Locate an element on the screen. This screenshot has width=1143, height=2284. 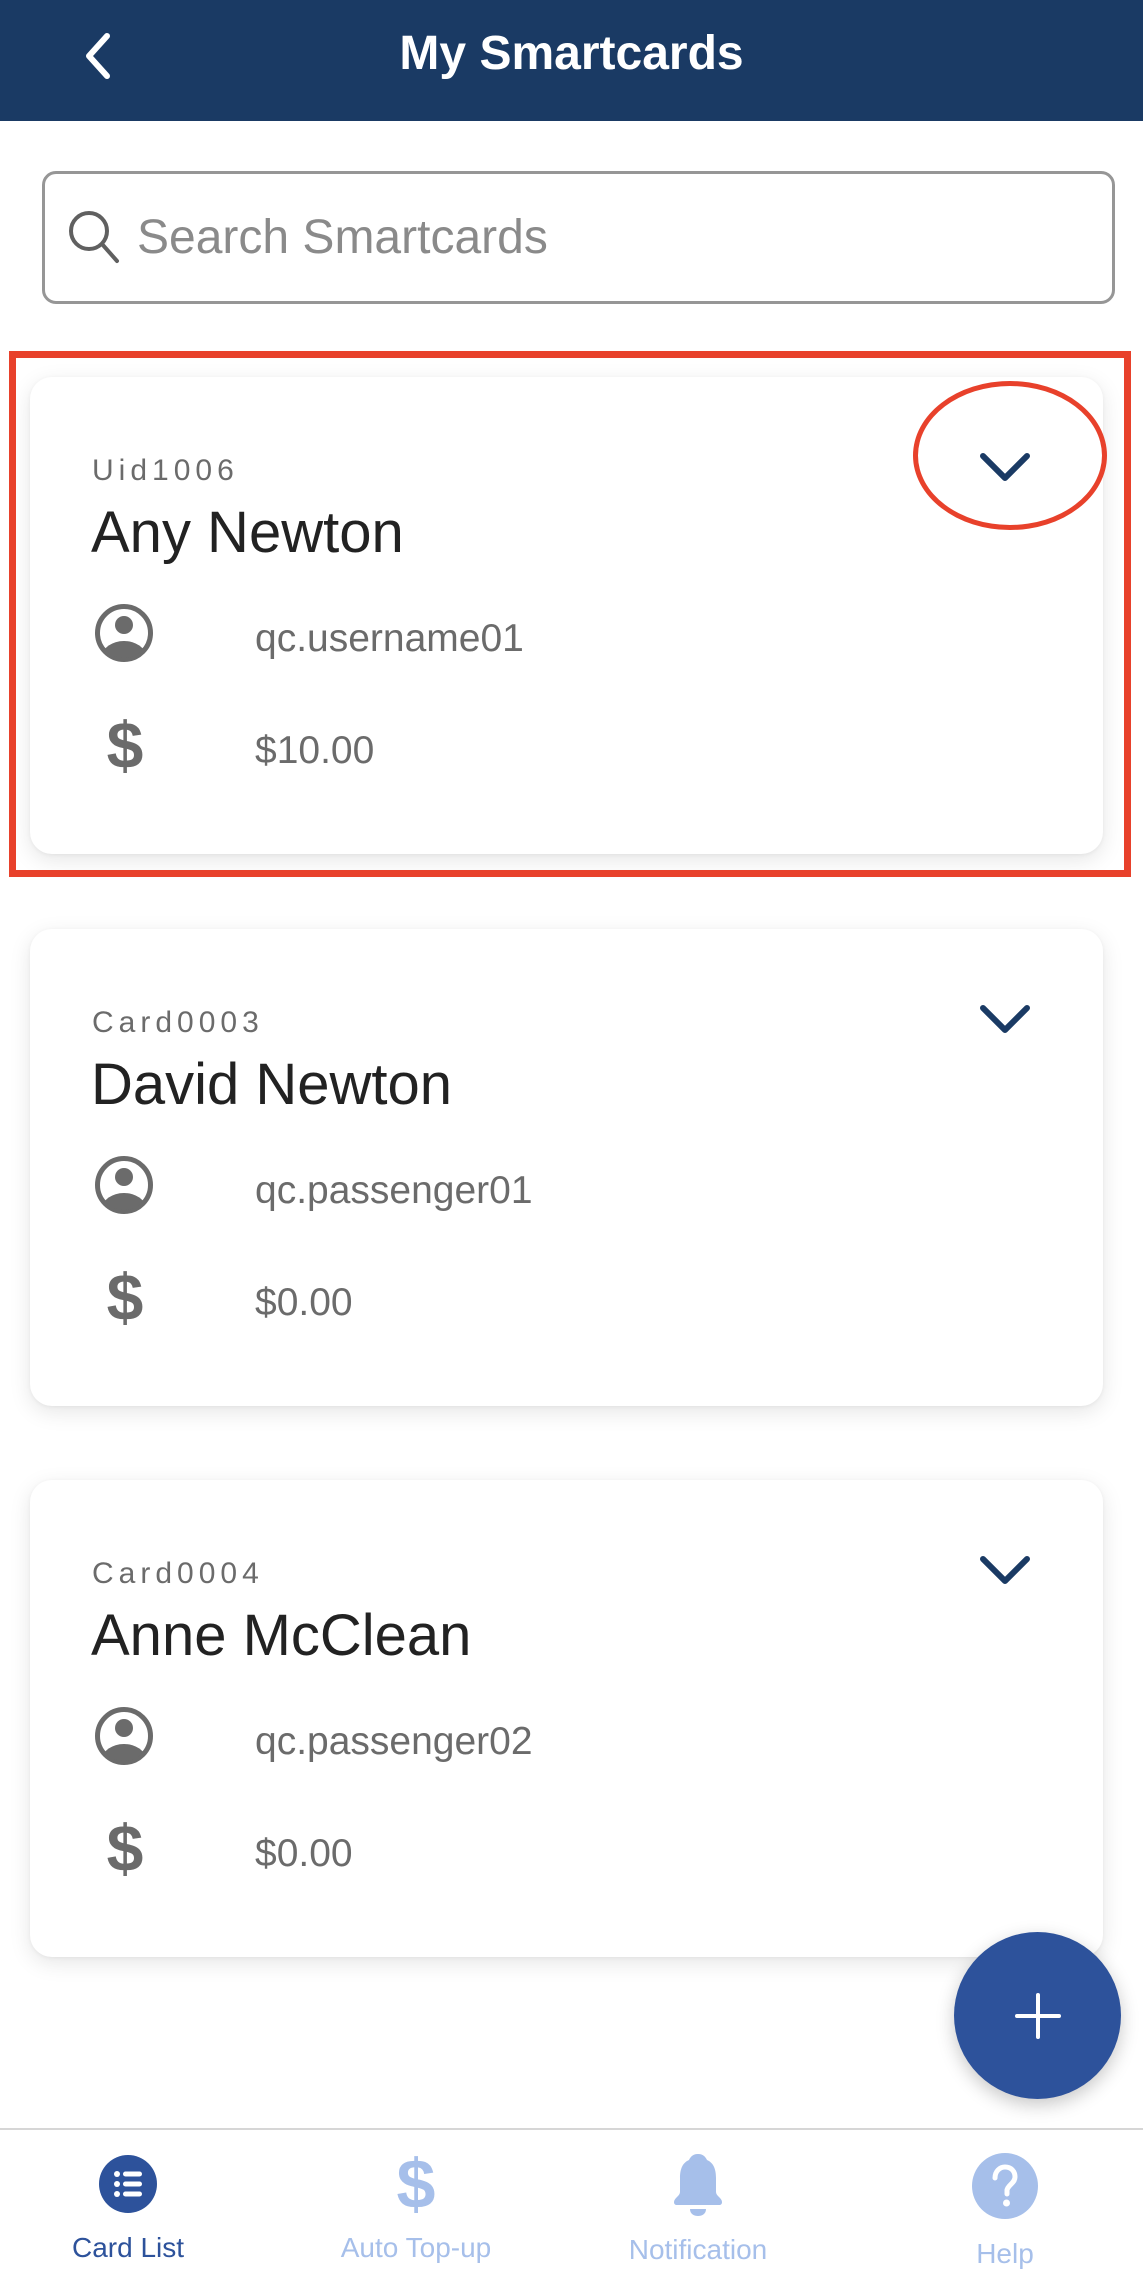
plus-icon is located at coordinates (1037, 2015).